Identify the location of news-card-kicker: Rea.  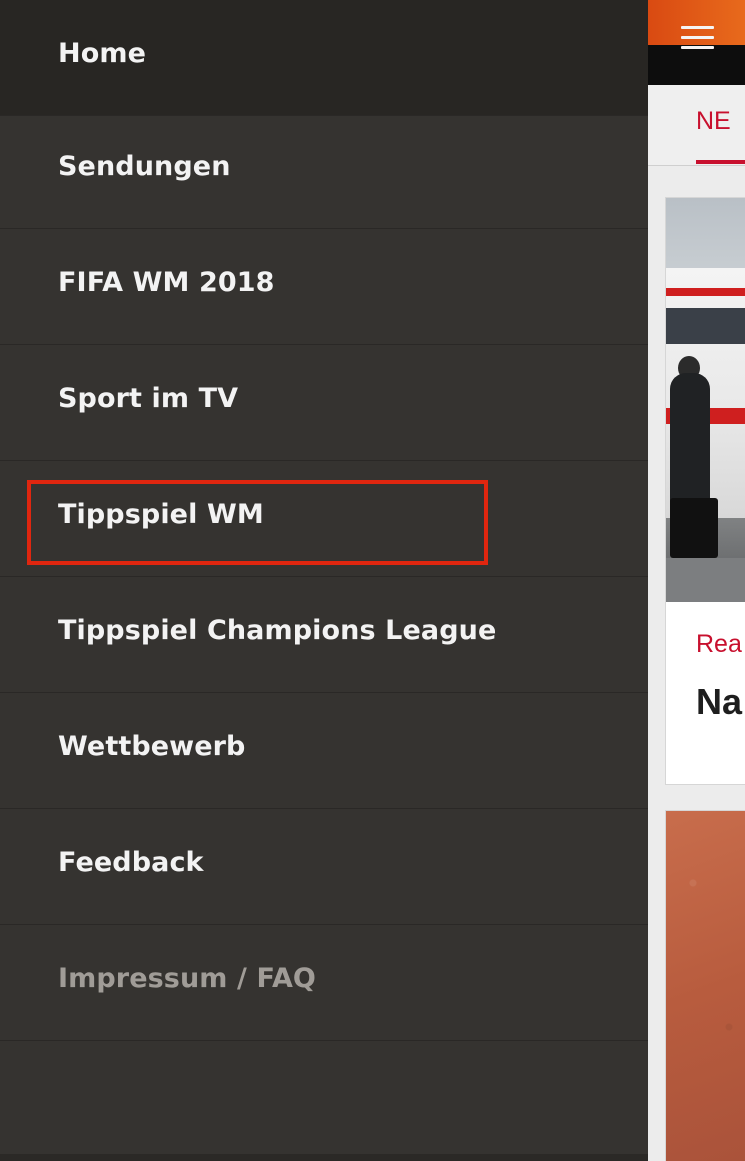
(719, 644).